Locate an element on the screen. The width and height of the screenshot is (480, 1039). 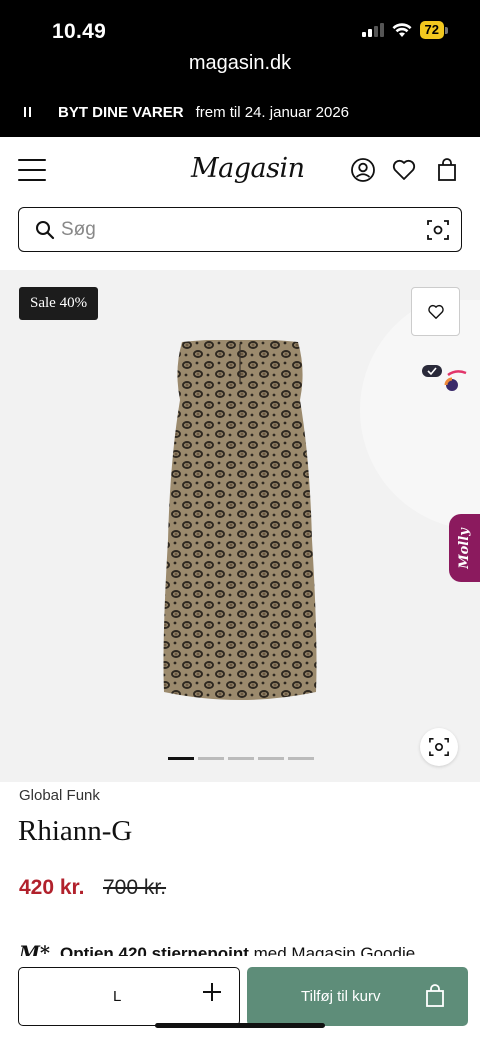
battery-icon: 72 is located at coordinates (433, 30).